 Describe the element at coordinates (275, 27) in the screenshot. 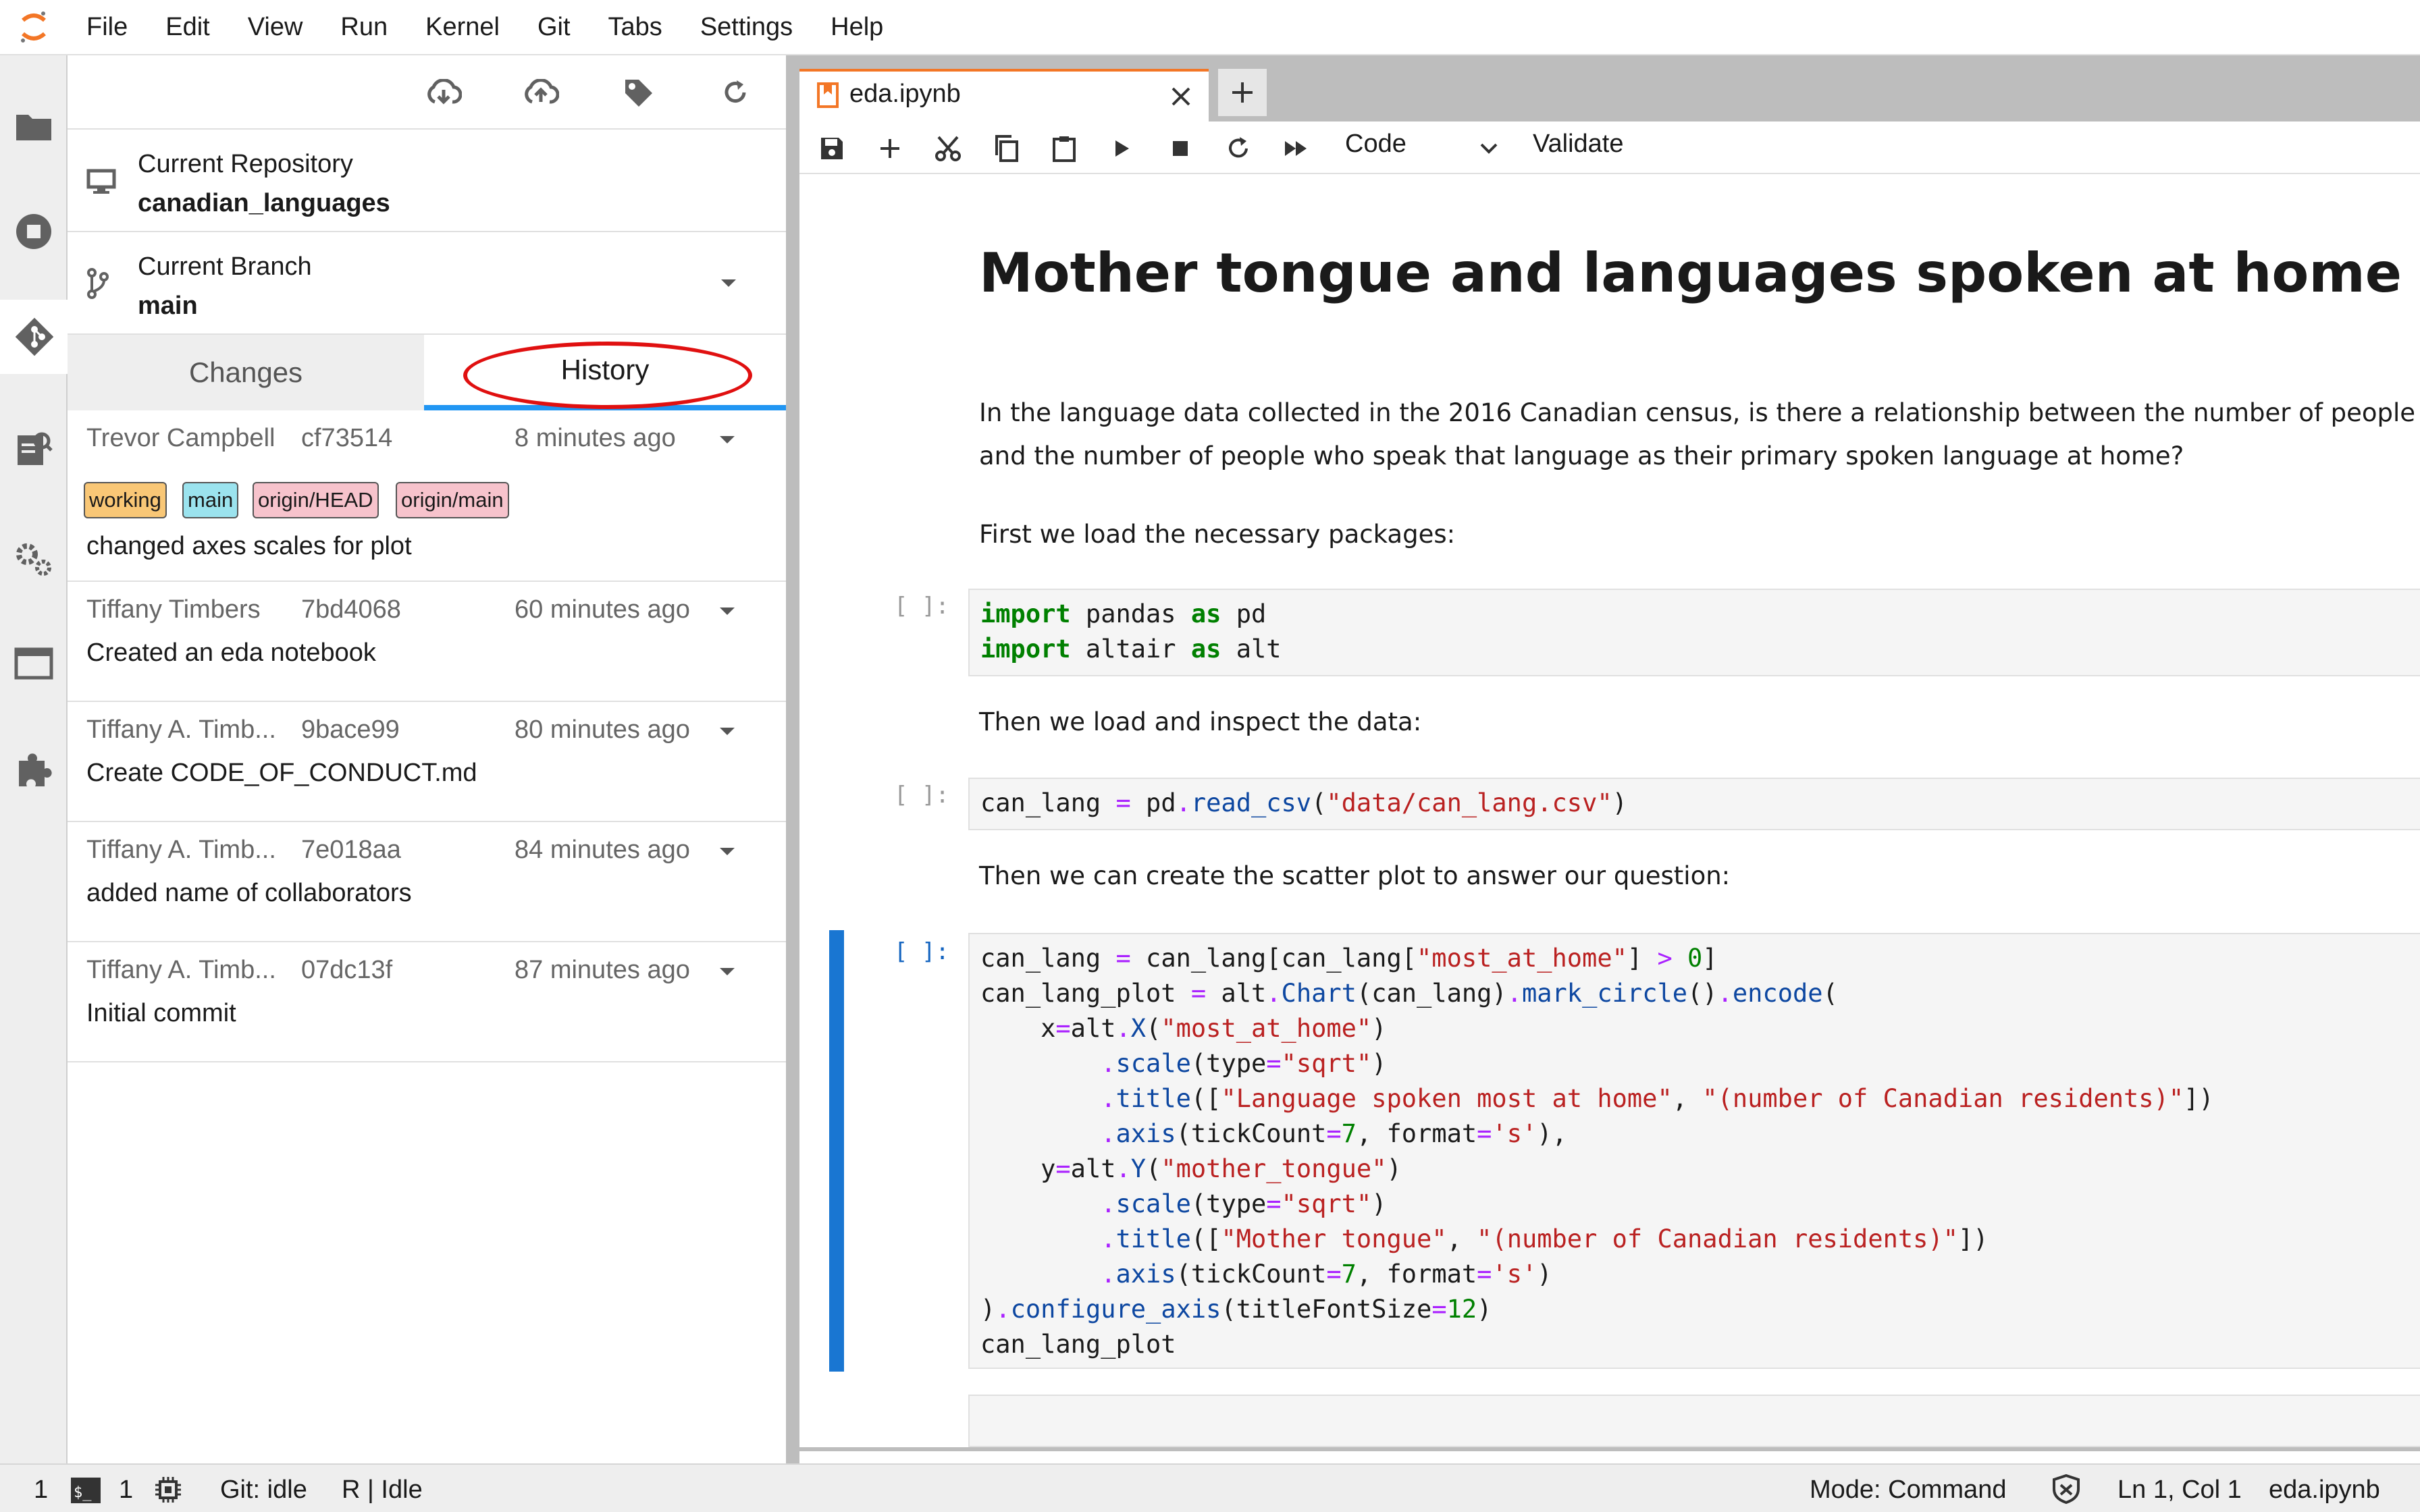

I see `menu-view: View` at that location.